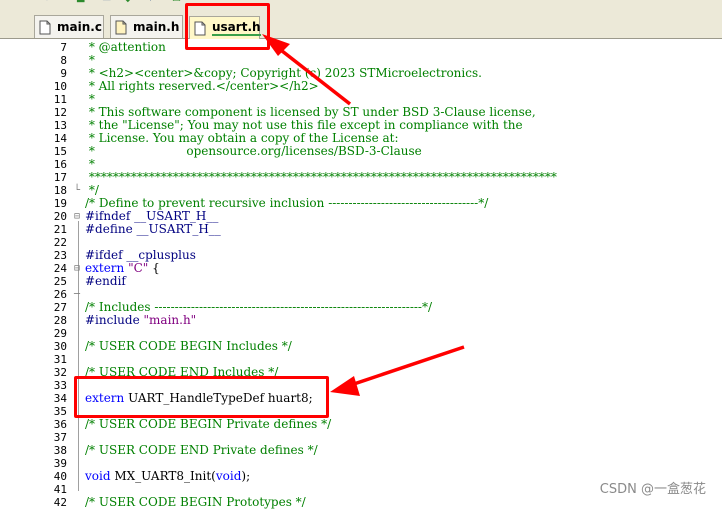  Describe the element at coordinates (307, 70) in the screenshot. I see `arrow-to-tab` at that location.